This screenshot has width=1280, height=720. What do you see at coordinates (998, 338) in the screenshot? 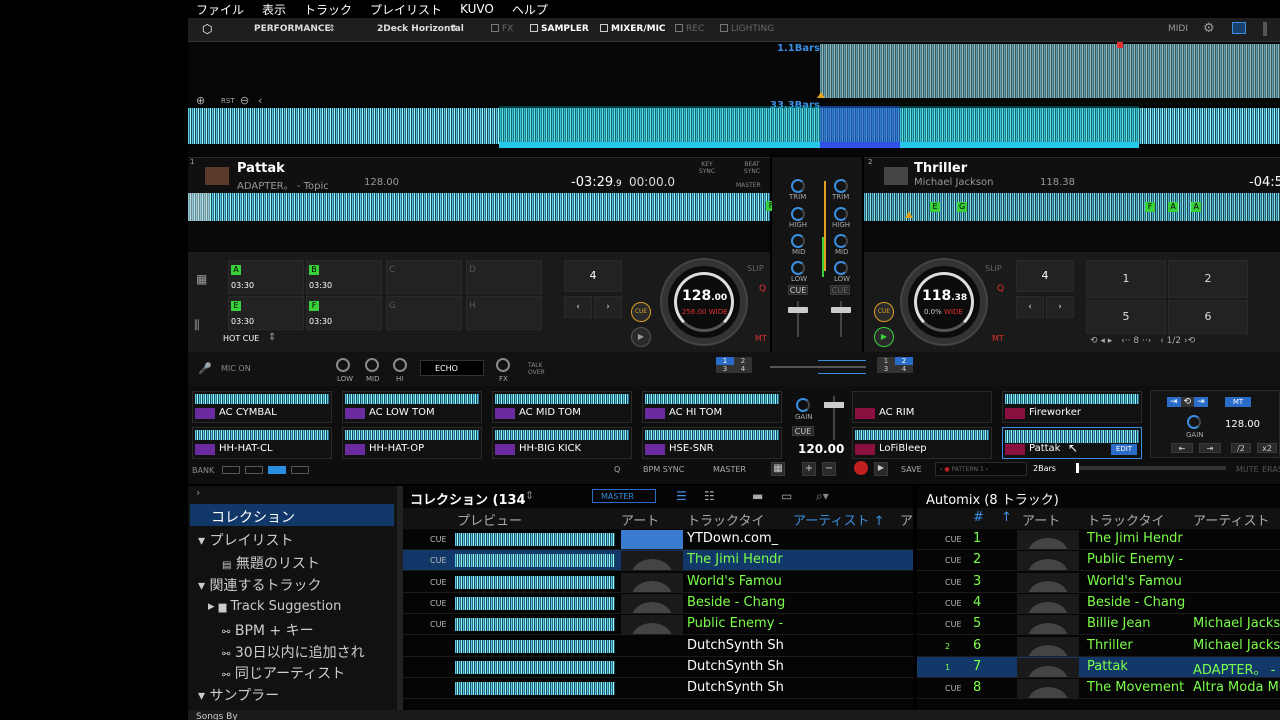
I see `deck2-mt-button: MT` at bounding box center [998, 338].